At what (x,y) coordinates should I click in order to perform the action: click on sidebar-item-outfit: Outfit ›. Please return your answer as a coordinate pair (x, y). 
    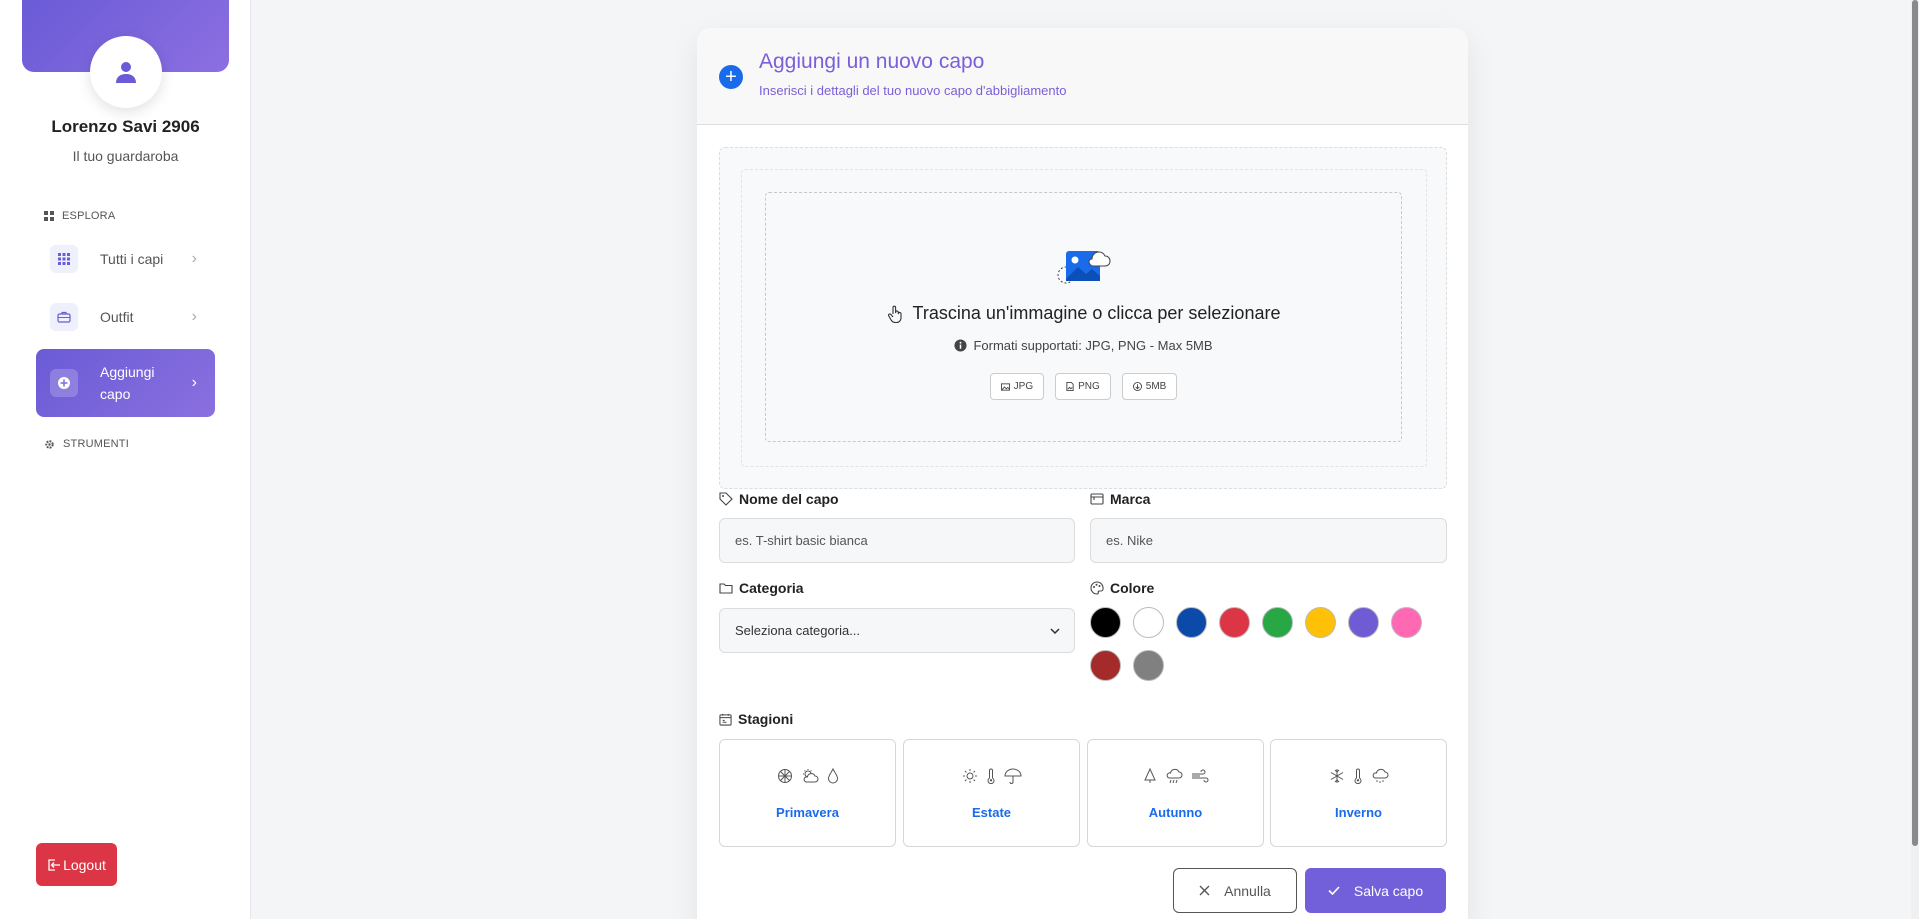
    Looking at the image, I should click on (125, 317).